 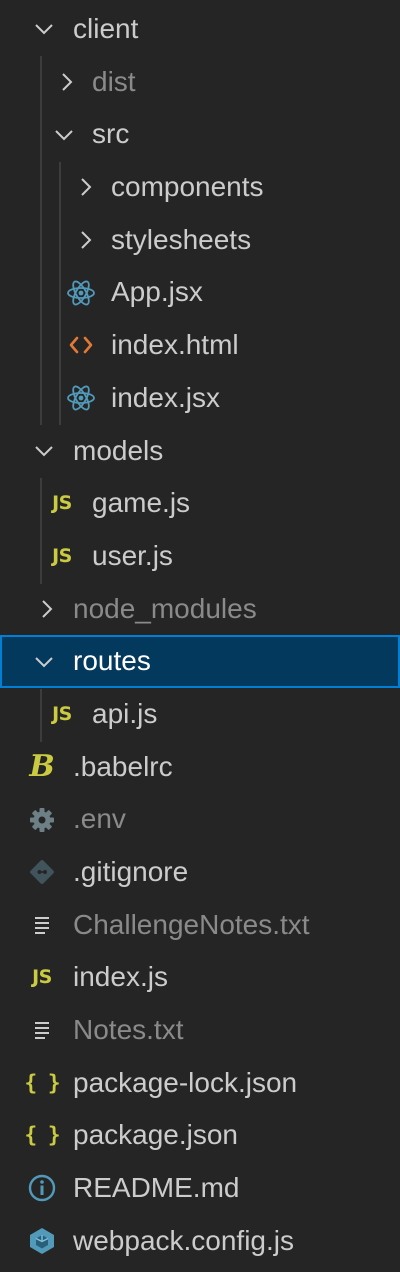 I want to click on file-package-json: { } package.json, so click(x=200, y=1135).